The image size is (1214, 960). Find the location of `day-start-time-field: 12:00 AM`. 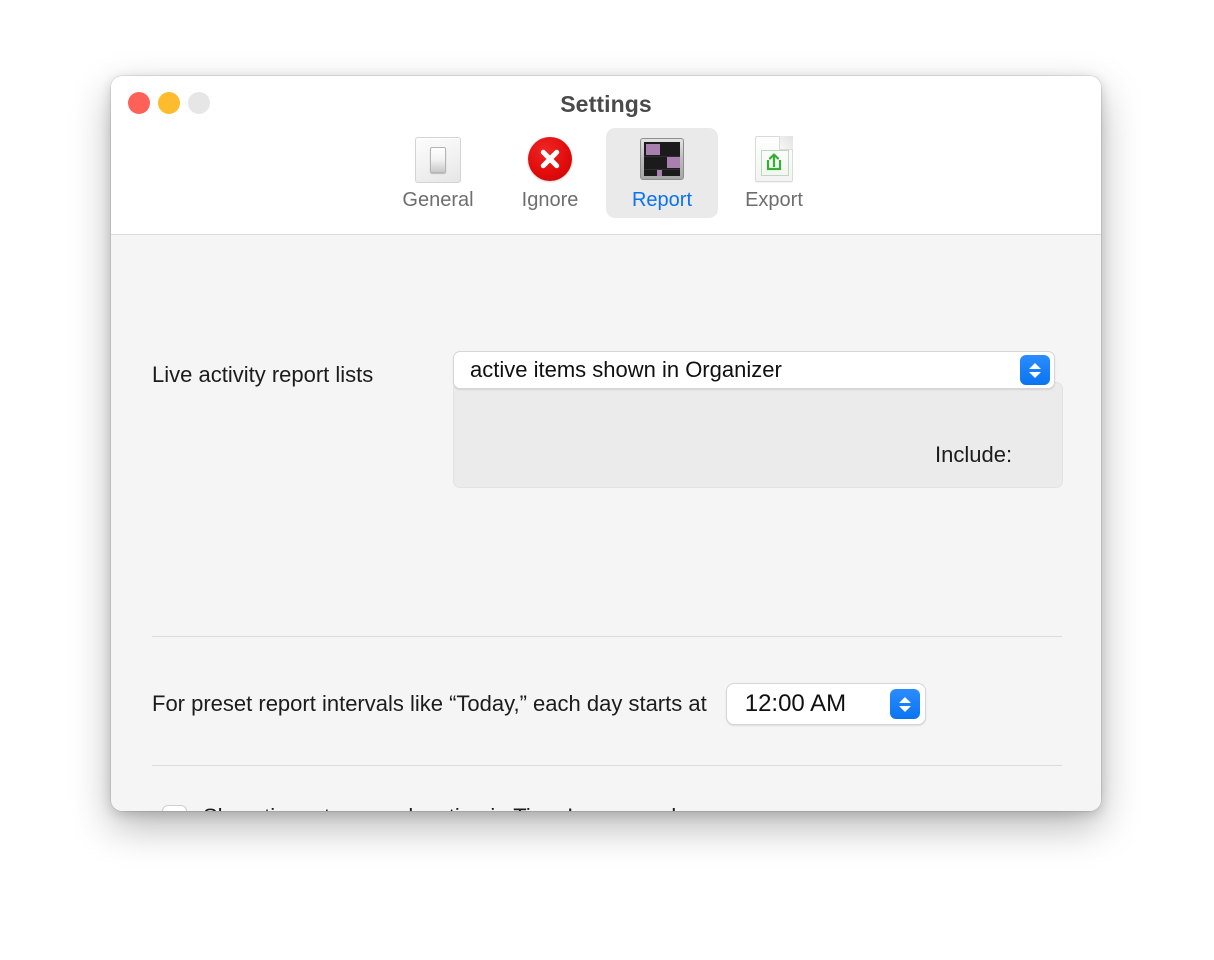

day-start-time-field: 12:00 AM is located at coordinates (825, 704).